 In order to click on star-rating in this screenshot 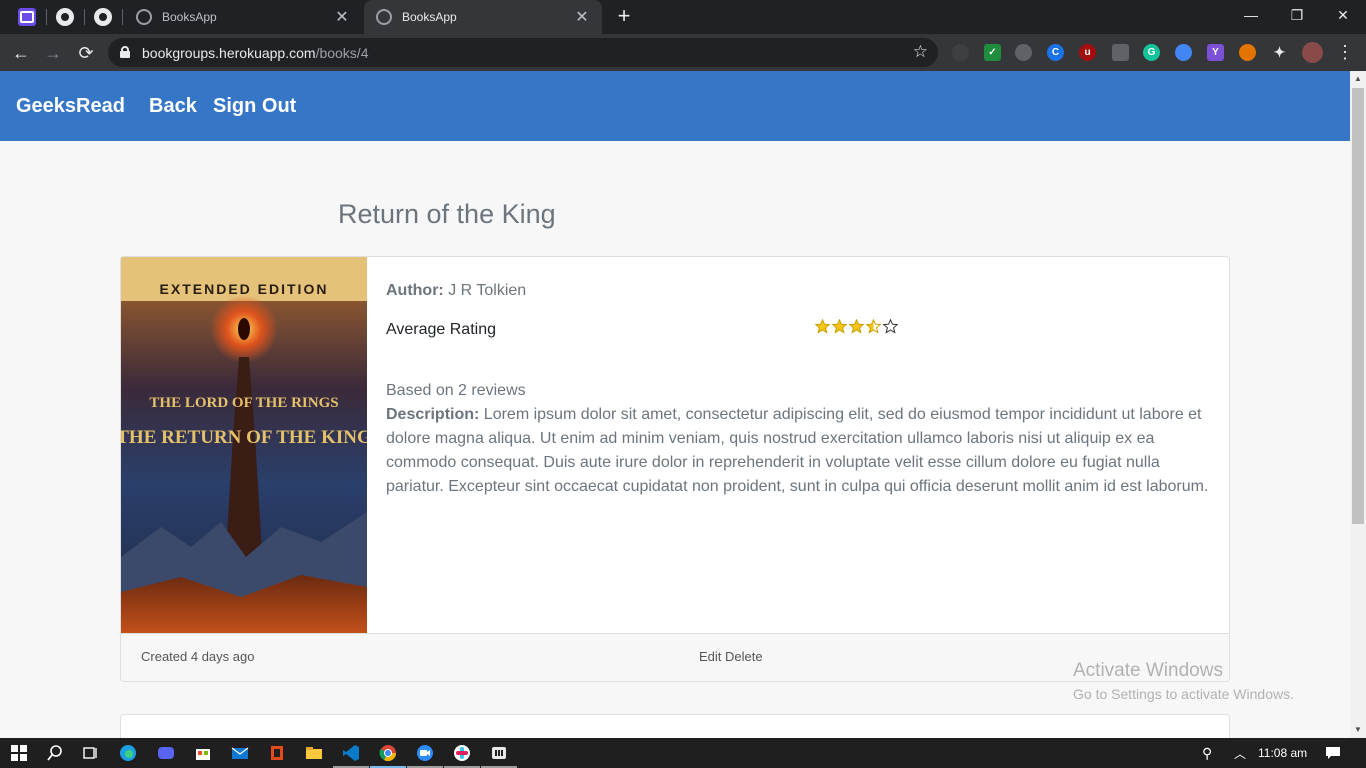, I will do `click(857, 326)`.